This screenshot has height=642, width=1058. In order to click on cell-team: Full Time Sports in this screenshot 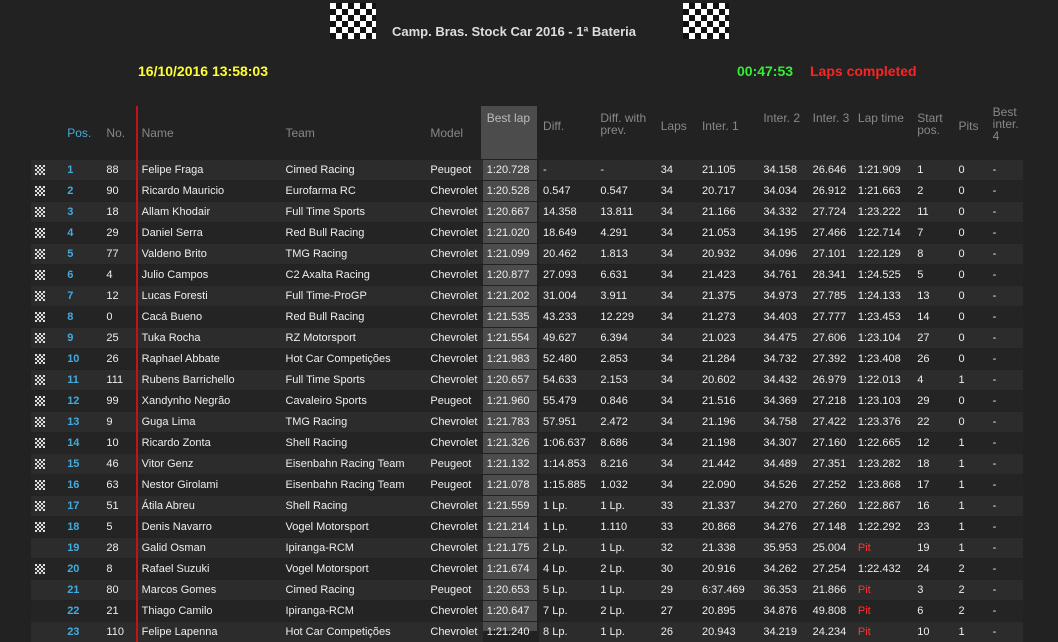, I will do `click(354, 212)`.